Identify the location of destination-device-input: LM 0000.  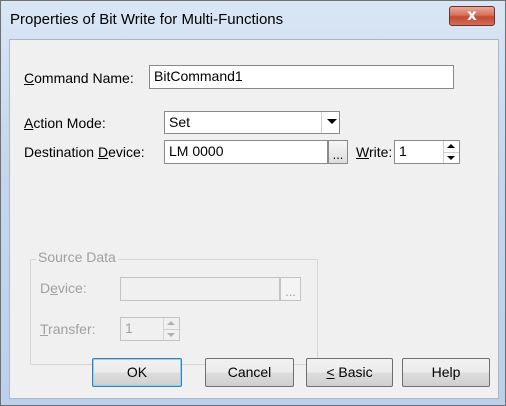
(246, 152).